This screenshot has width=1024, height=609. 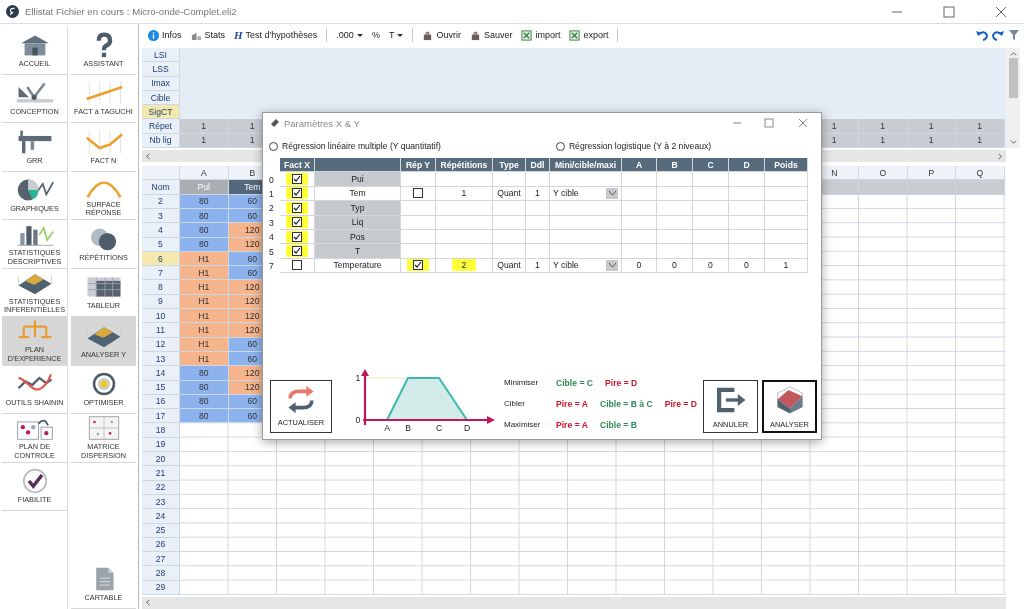 I want to click on axis-label: C, so click(x=439, y=428).